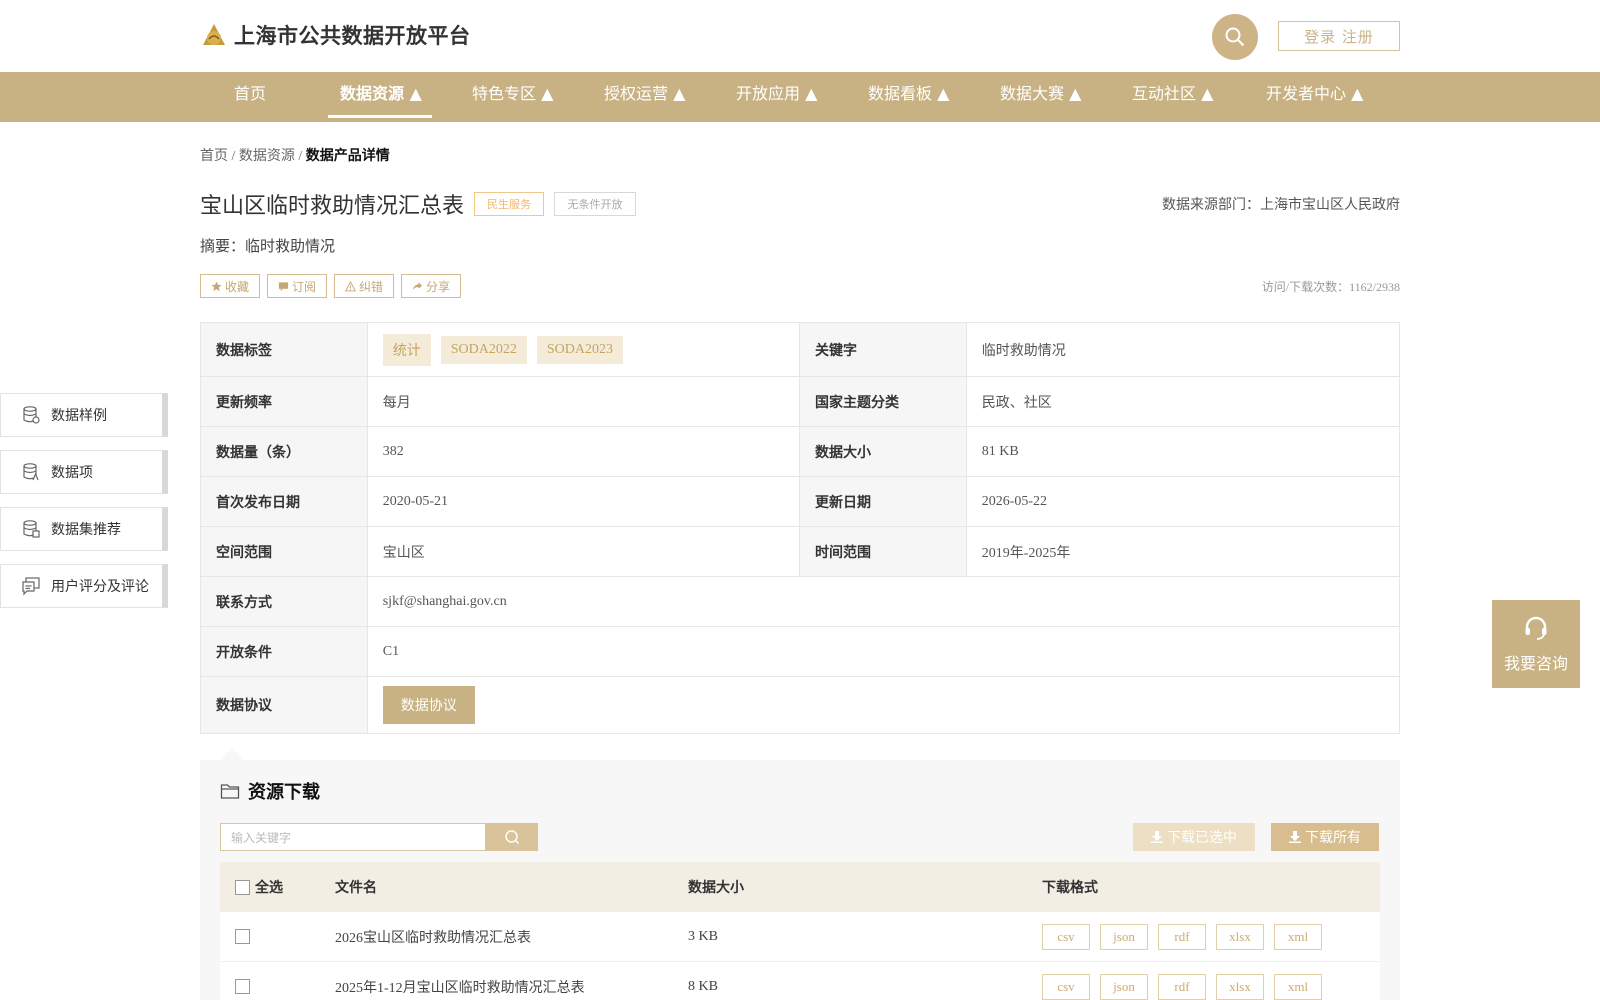 The image size is (1600, 1000). What do you see at coordinates (579, 349) in the screenshot?
I see `data-tag-chip: SODA2023` at bounding box center [579, 349].